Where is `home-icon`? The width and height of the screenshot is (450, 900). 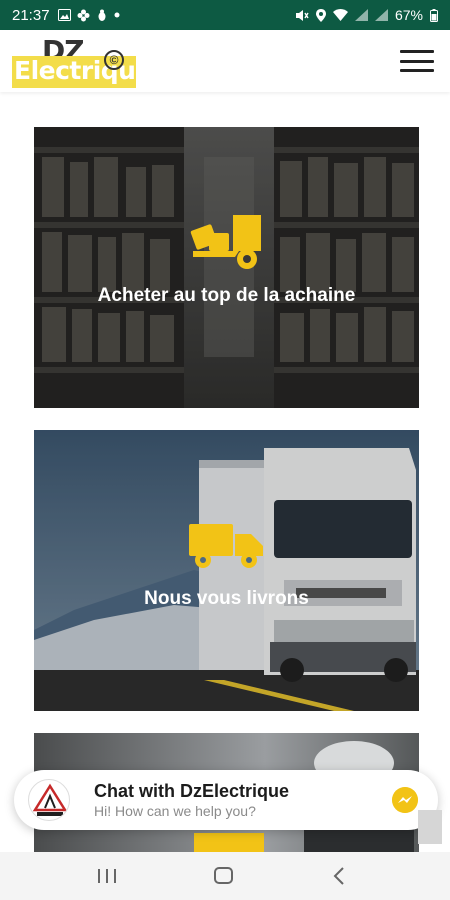 home-icon is located at coordinates (223, 875).